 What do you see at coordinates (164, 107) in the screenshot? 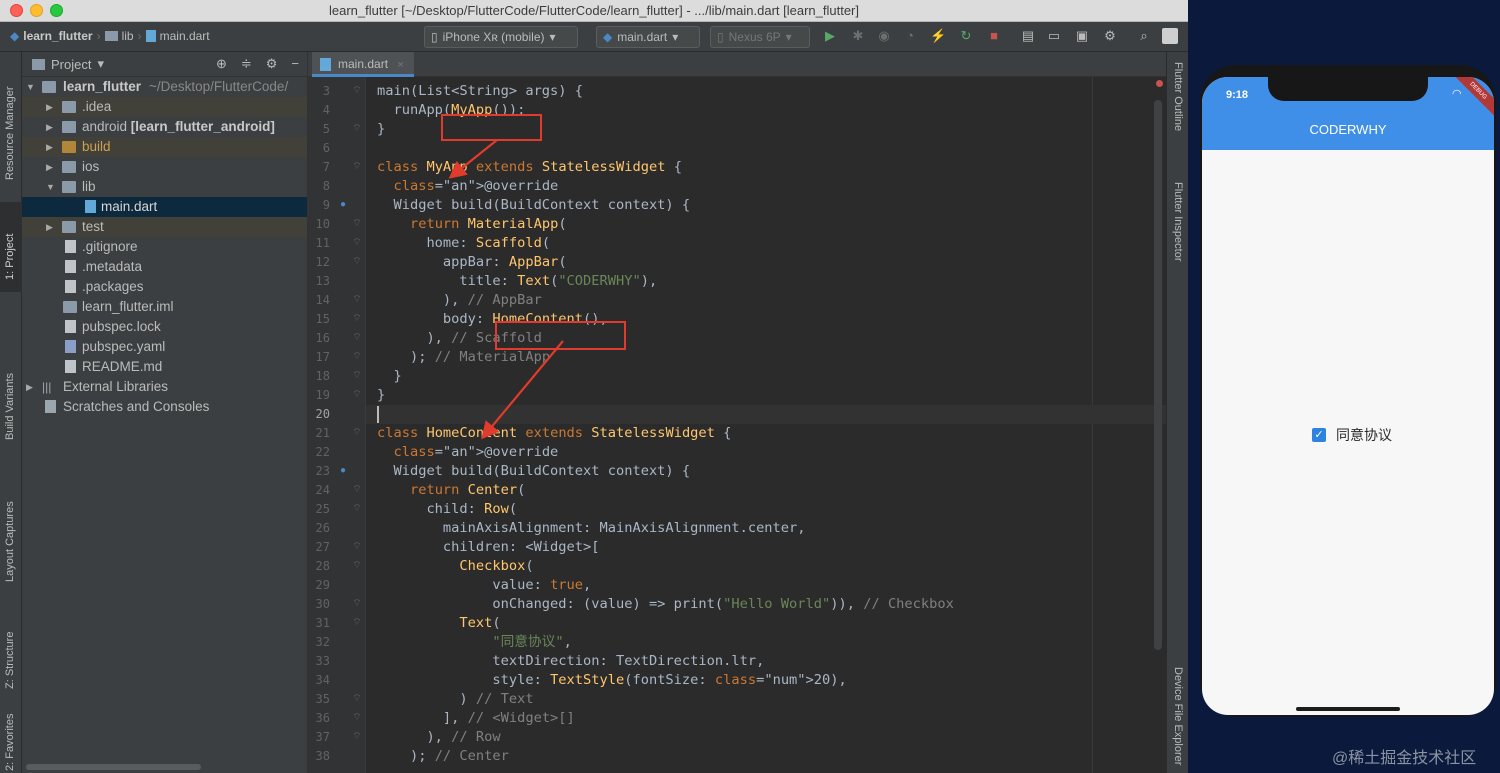
I see `tree-item-idea: ▶ .idea` at bounding box center [164, 107].